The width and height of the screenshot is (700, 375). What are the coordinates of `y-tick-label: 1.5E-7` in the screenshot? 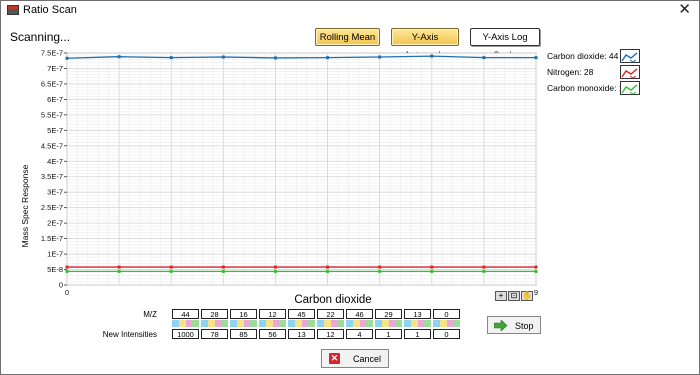 It's located at (52, 238).